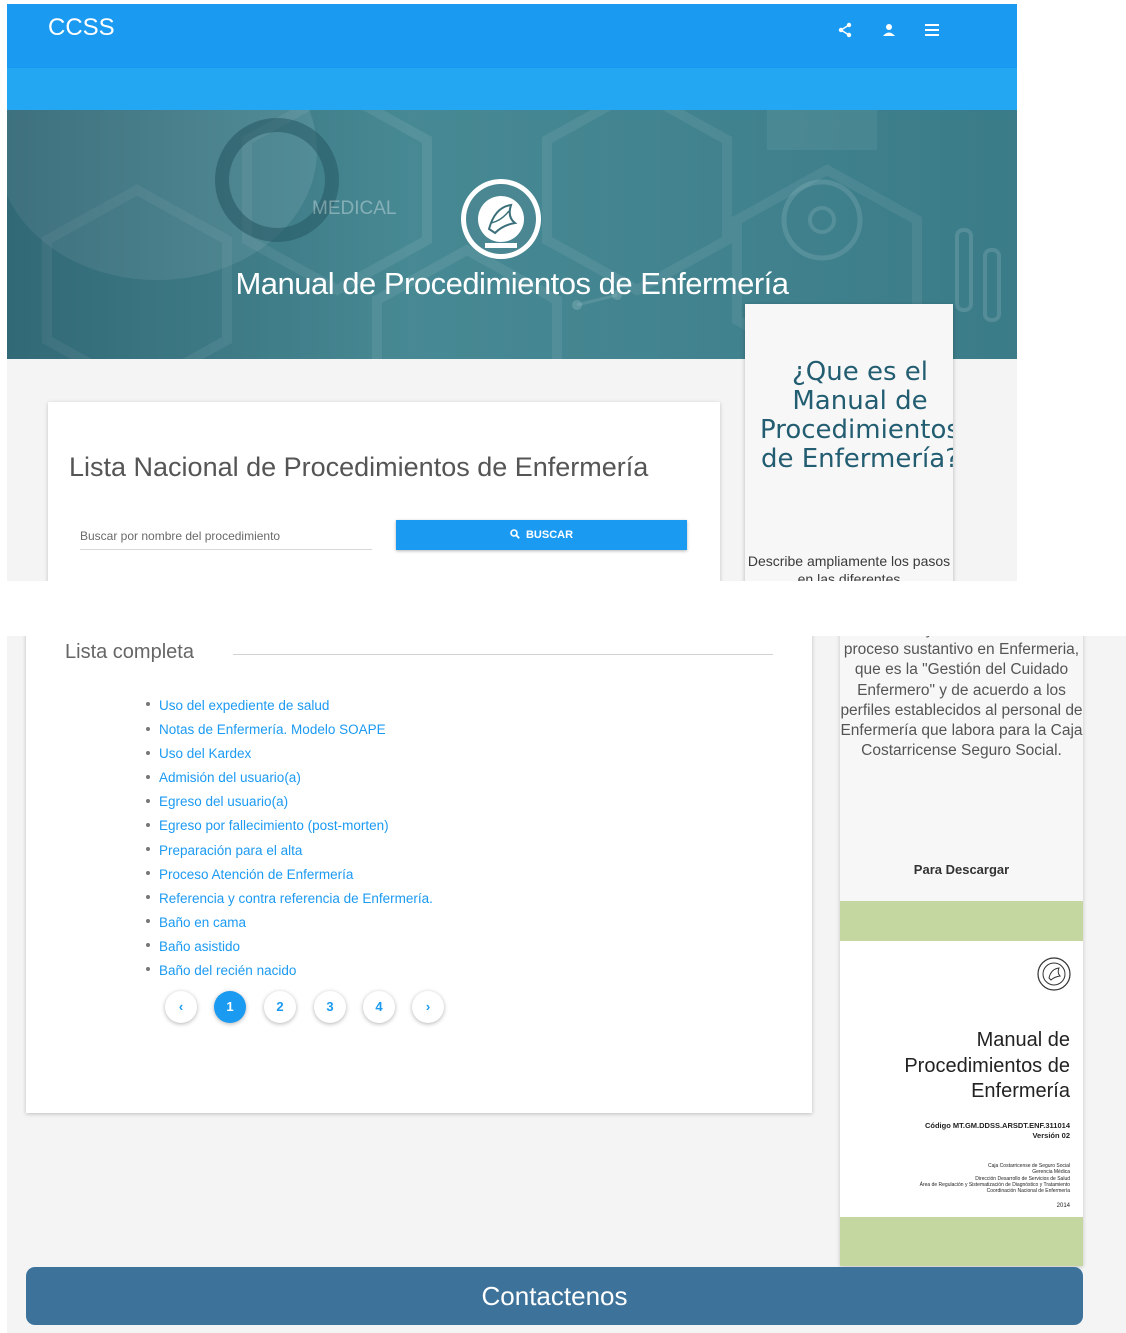 The height and width of the screenshot is (1333, 1126). I want to click on pagination-page-4: 4, so click(379, 1007).